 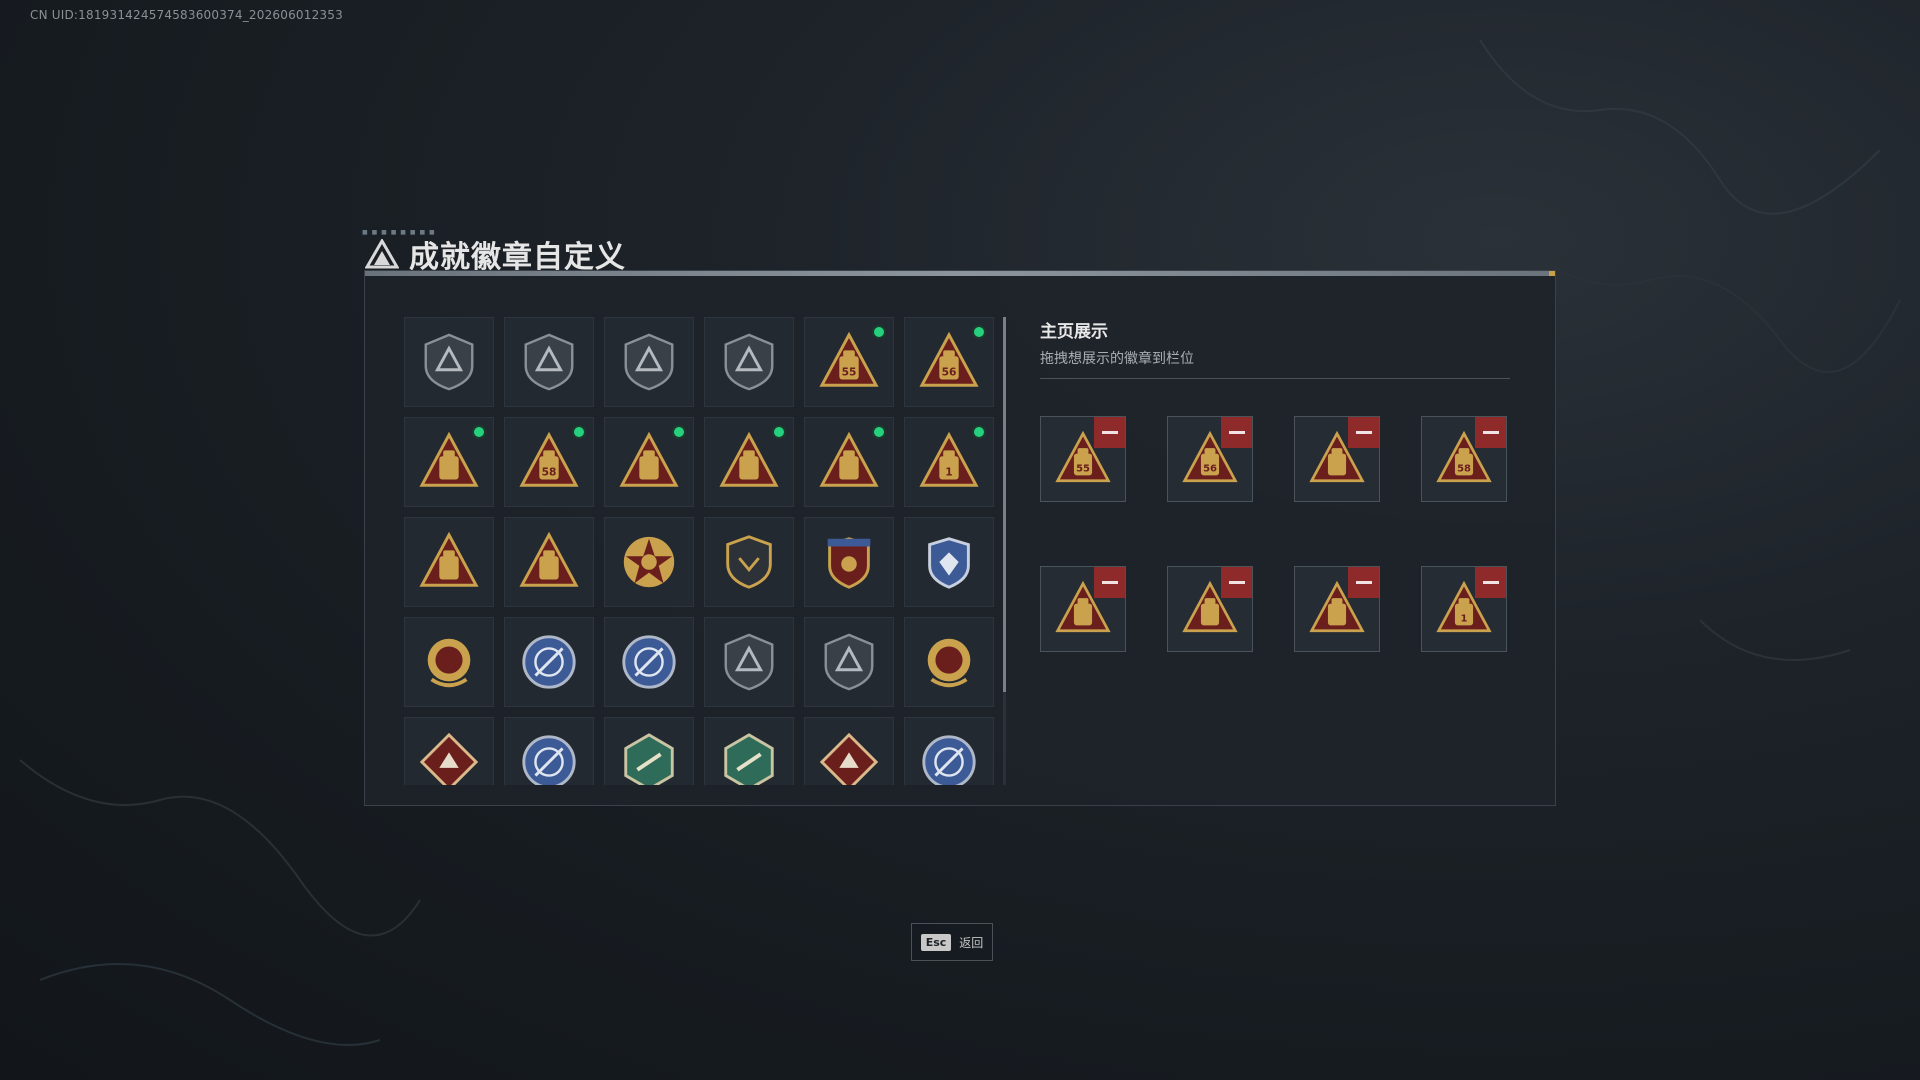 I want to click on gun-teal-icon, so click(x=749, y=759).